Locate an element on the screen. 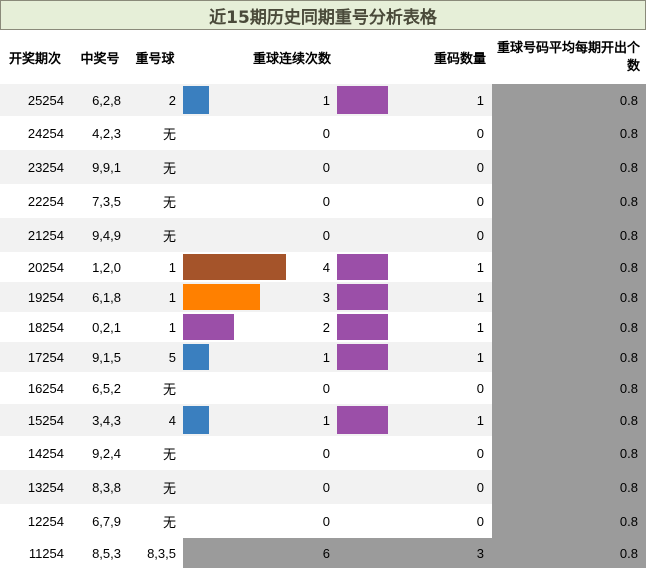 The width and height of the screenshot is (646, 568). table-row: 16254 6,5,2 无 0 0 0.8 is located at coordinates (323, 388).